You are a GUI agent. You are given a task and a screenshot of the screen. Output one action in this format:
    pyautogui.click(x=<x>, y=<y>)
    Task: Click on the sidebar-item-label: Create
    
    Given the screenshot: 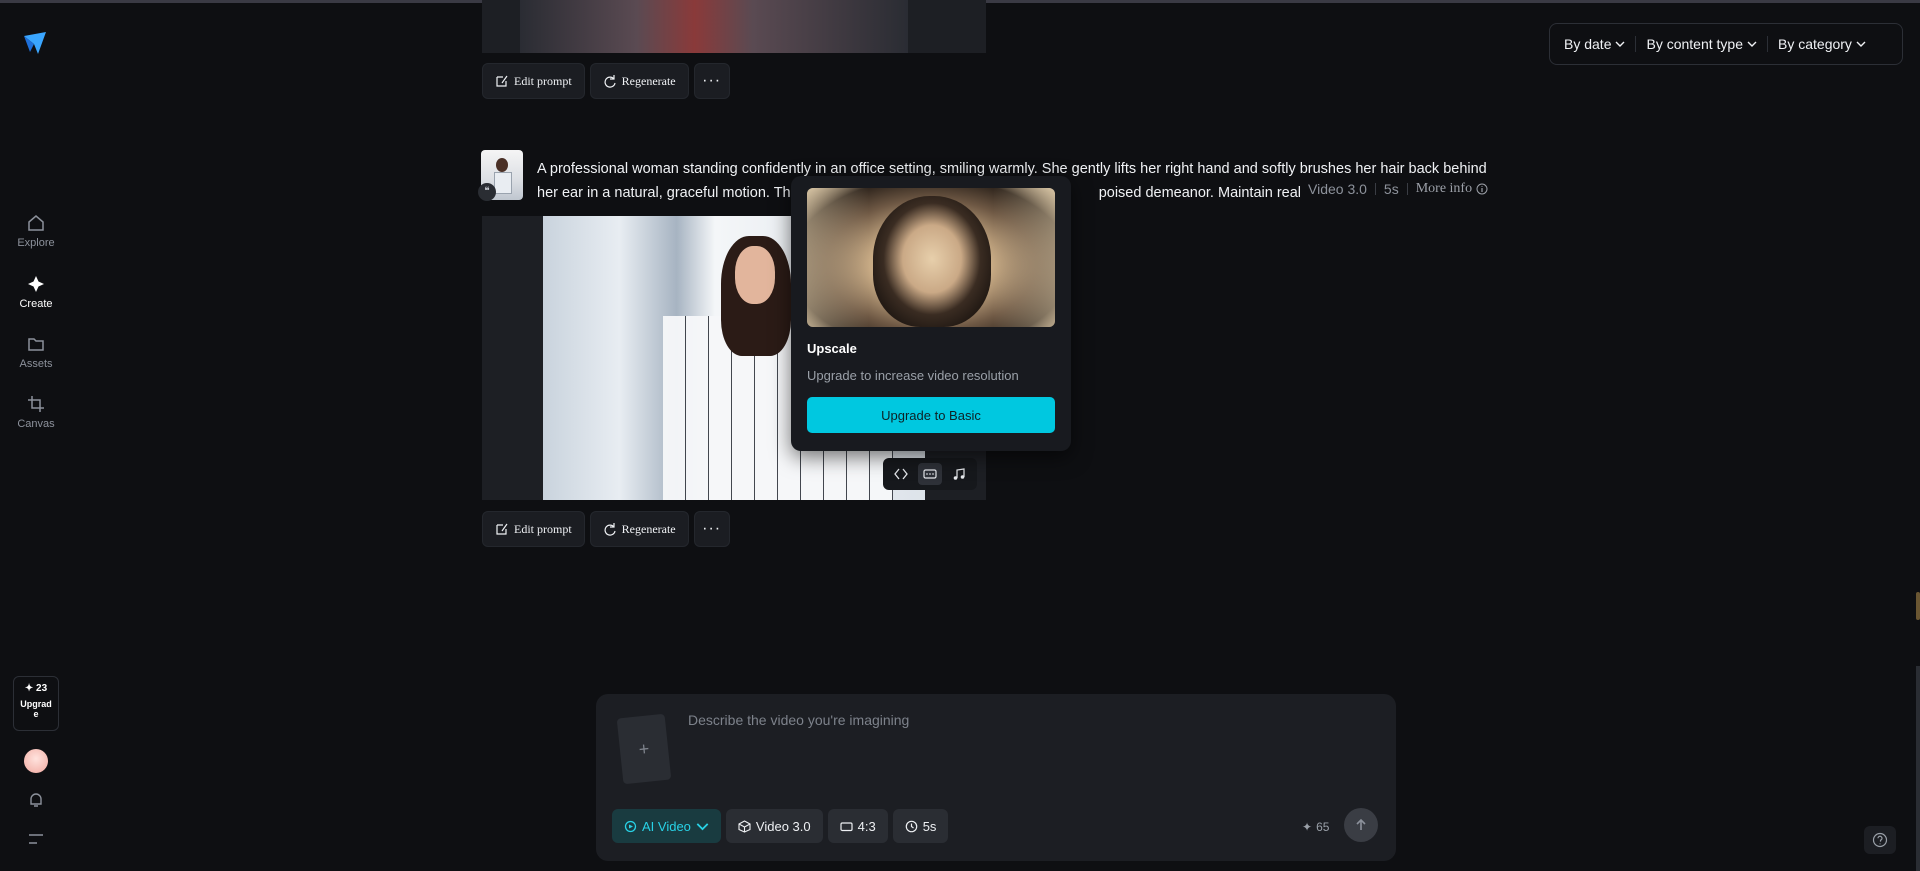 What is the action you would take?
    pyautogui.click(x=36, y=304)
    